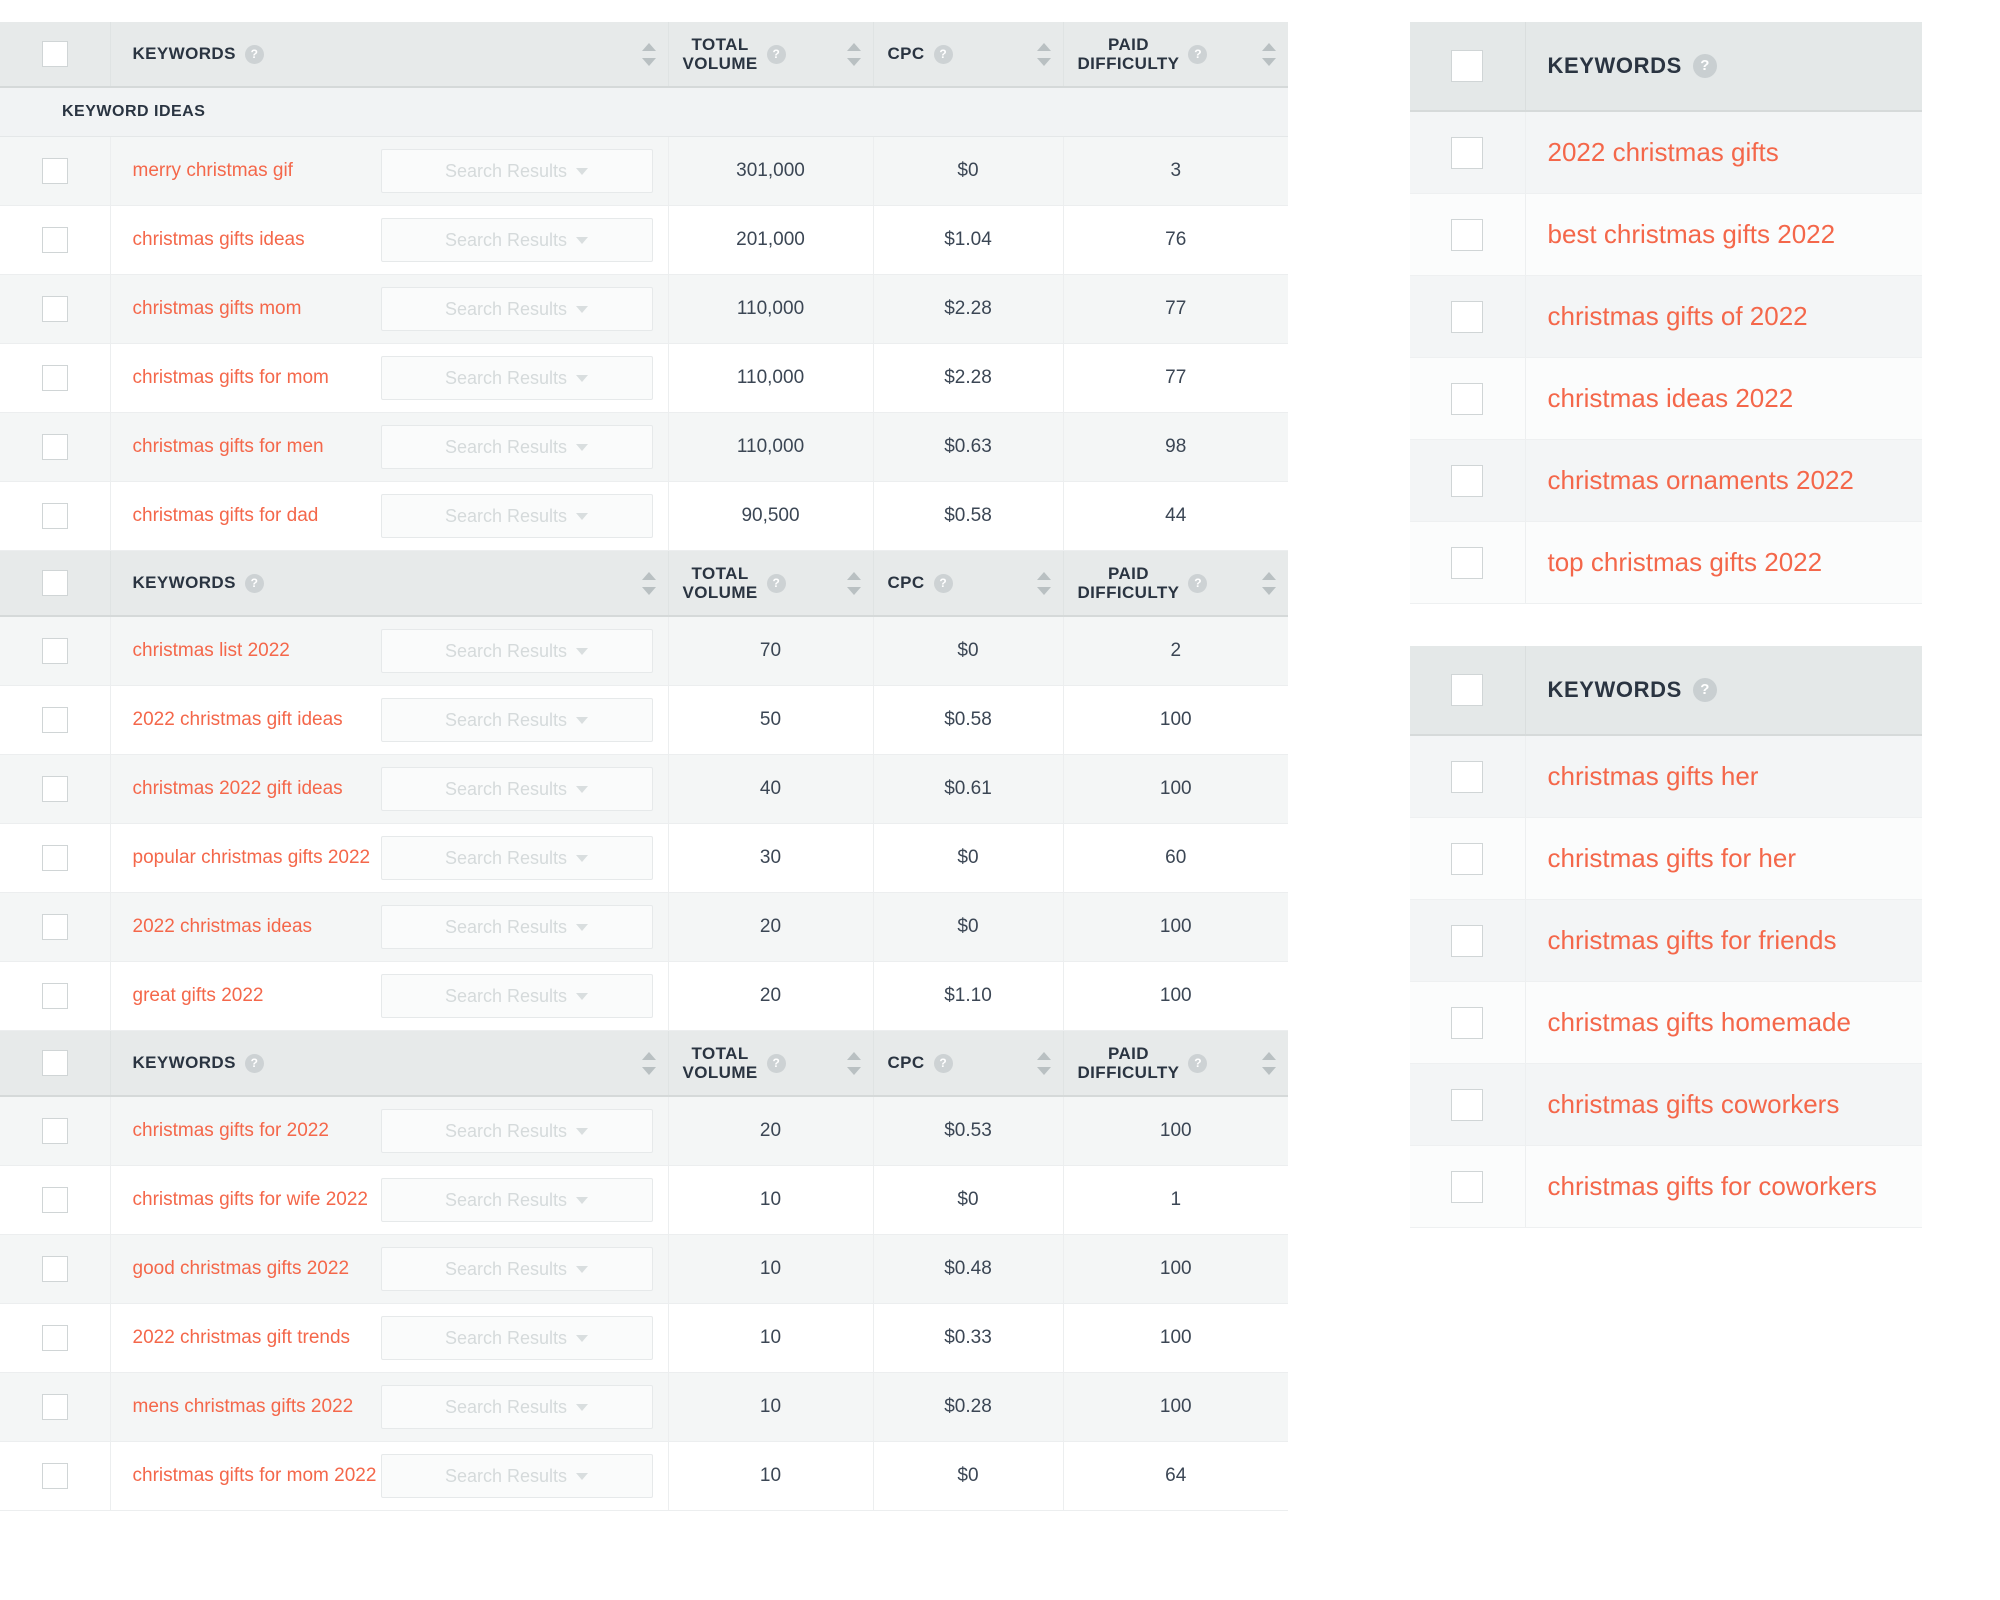  I want to click on keyword-link: christmas gifts mom, so click(257, 308).